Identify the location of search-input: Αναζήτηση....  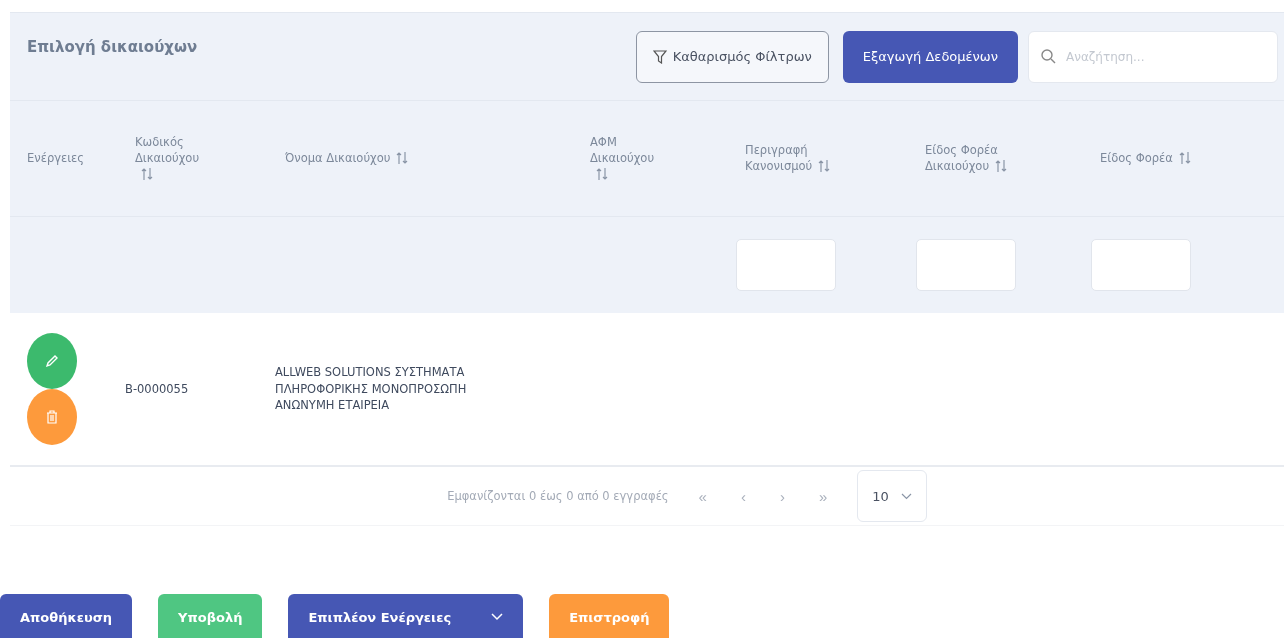
(1156, 56).